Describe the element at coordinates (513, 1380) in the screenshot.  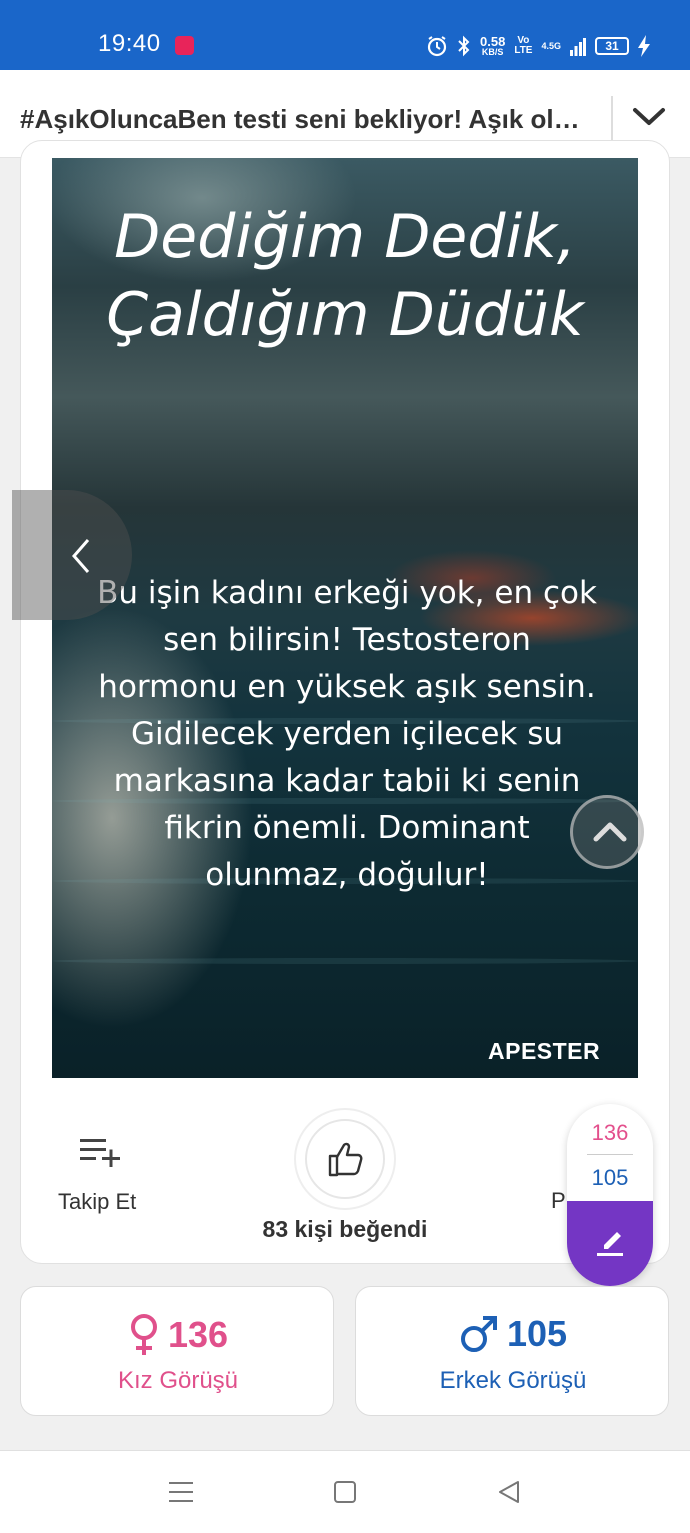
I see `boys-opinion-label: Erkek Görüşü` at that location.